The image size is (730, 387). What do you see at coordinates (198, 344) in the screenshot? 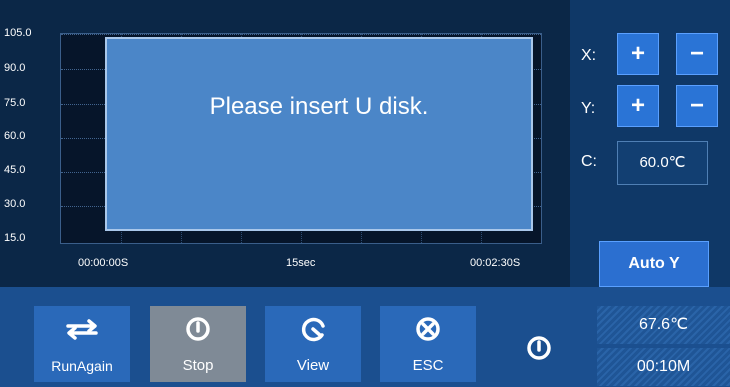
I see `stop-button: Stop` at bounding box center [198, 344].